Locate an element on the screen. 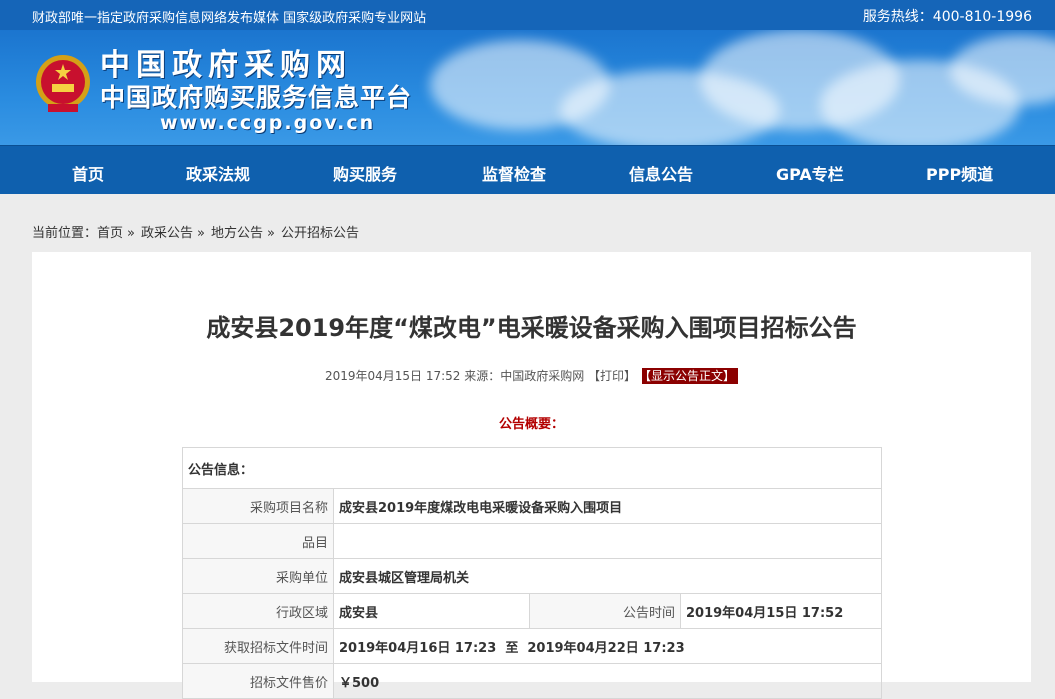 This screenshot has width=1055, height=699. table-row: 招标文件售价 ￥500 is located at coordinates (532, 681).